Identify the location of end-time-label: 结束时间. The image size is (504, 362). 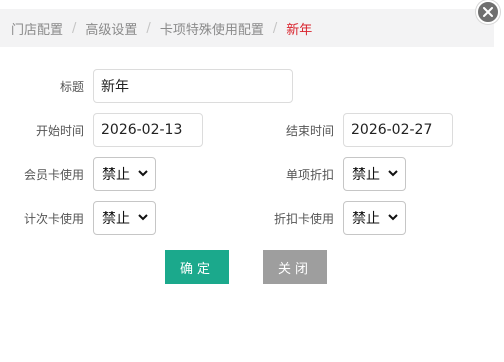
(309, 131).